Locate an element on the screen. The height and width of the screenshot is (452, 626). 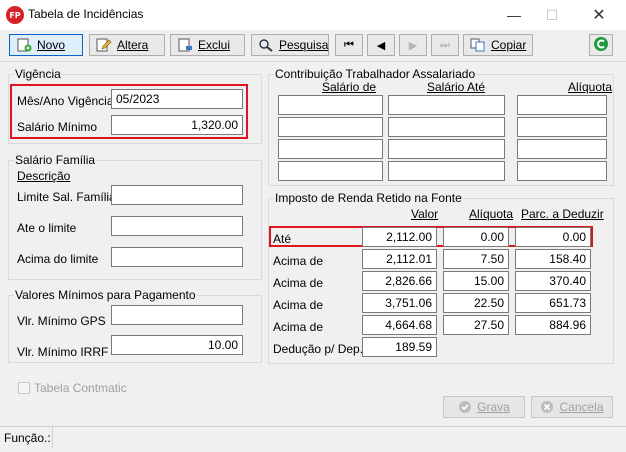
irrf-valor-field: 2,112.01 is located at coordinates (399, 259).